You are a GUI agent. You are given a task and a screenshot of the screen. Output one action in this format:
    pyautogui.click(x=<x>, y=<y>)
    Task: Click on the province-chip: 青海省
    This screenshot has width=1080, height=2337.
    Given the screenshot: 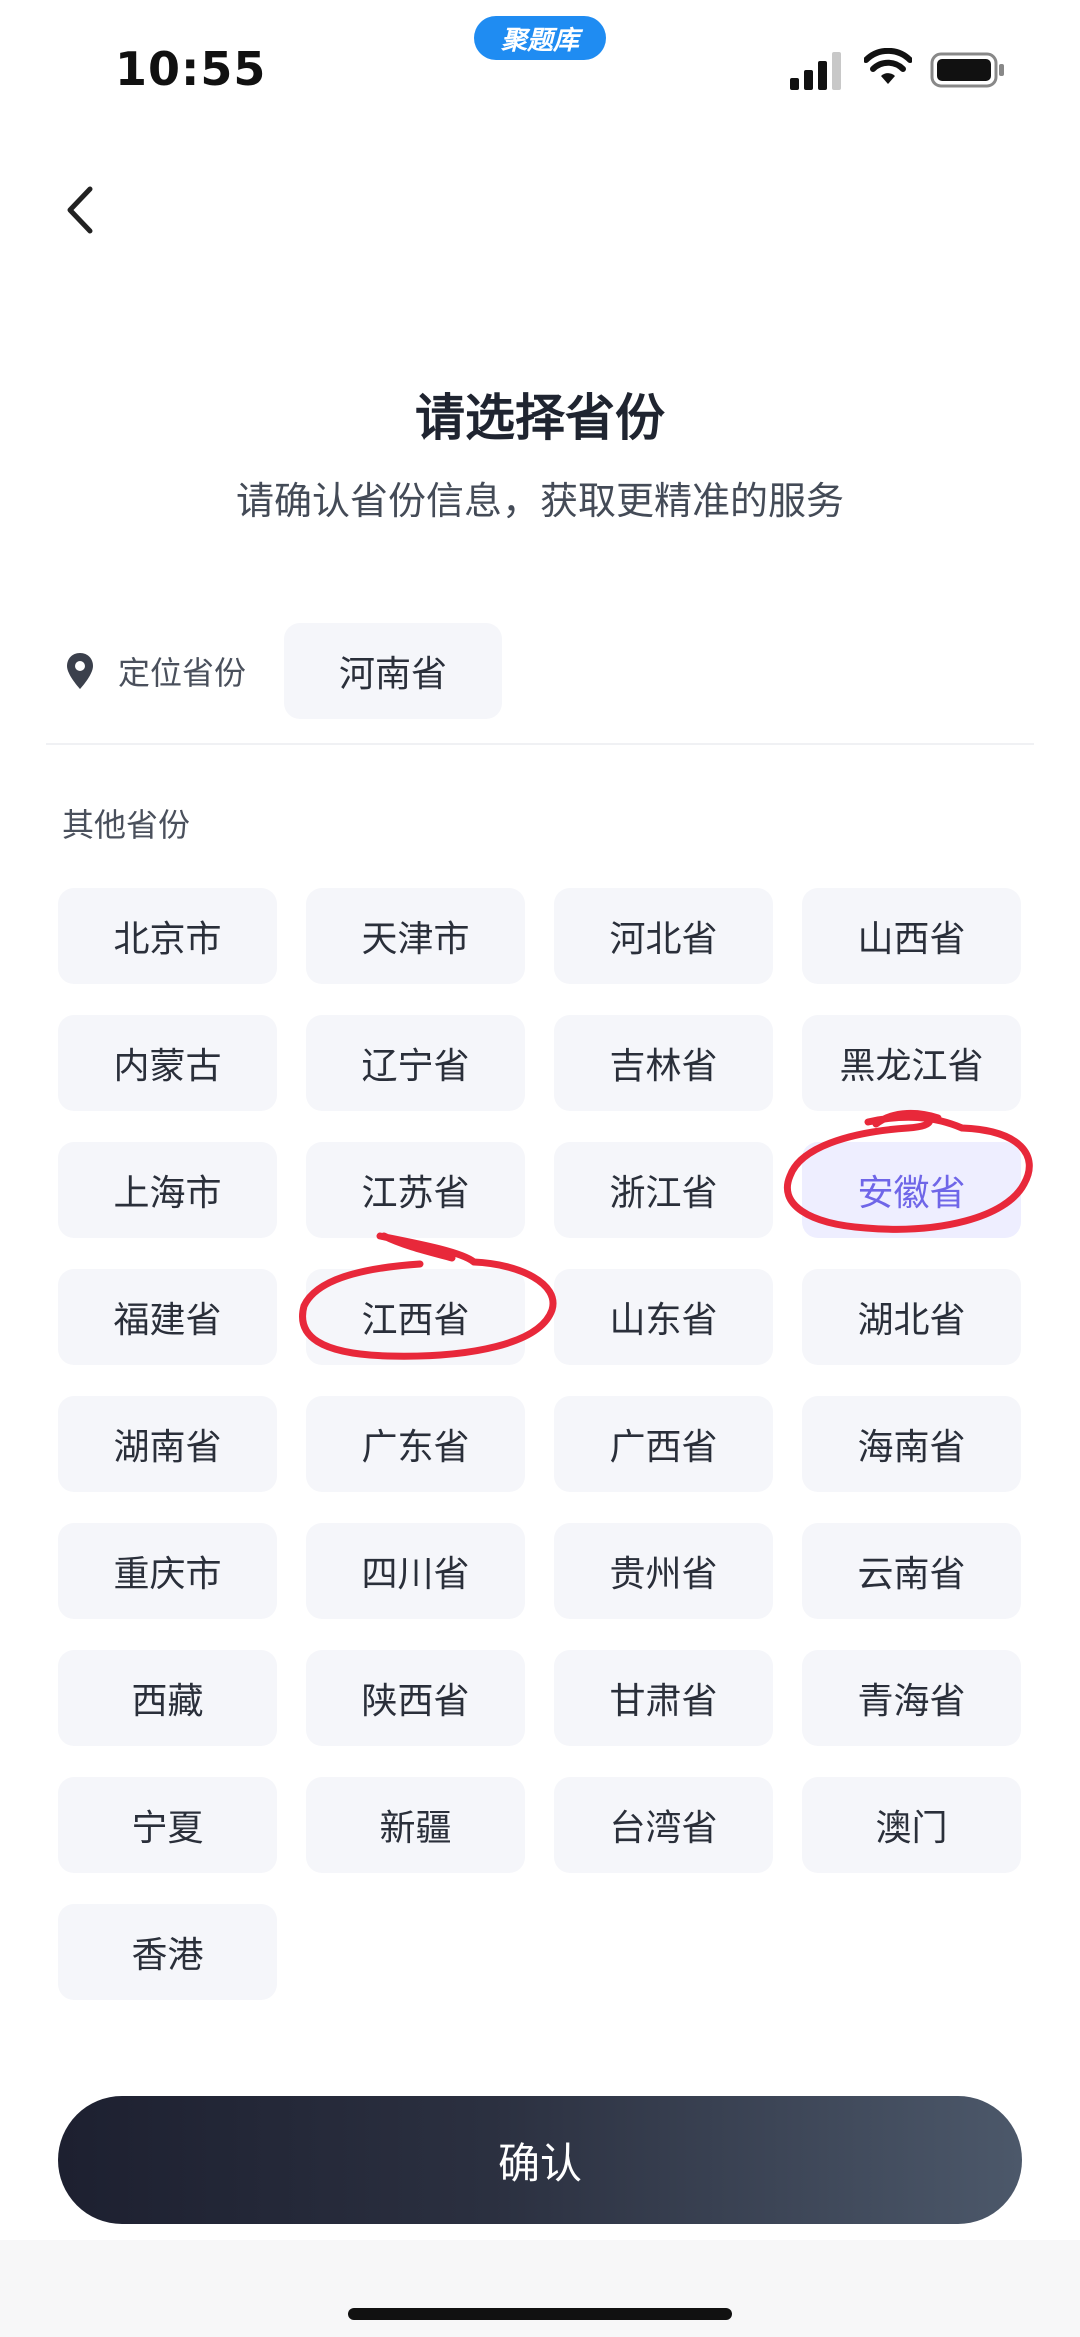 What is the action you would take?
    pyautogui.click(x=911, y=1698)
    